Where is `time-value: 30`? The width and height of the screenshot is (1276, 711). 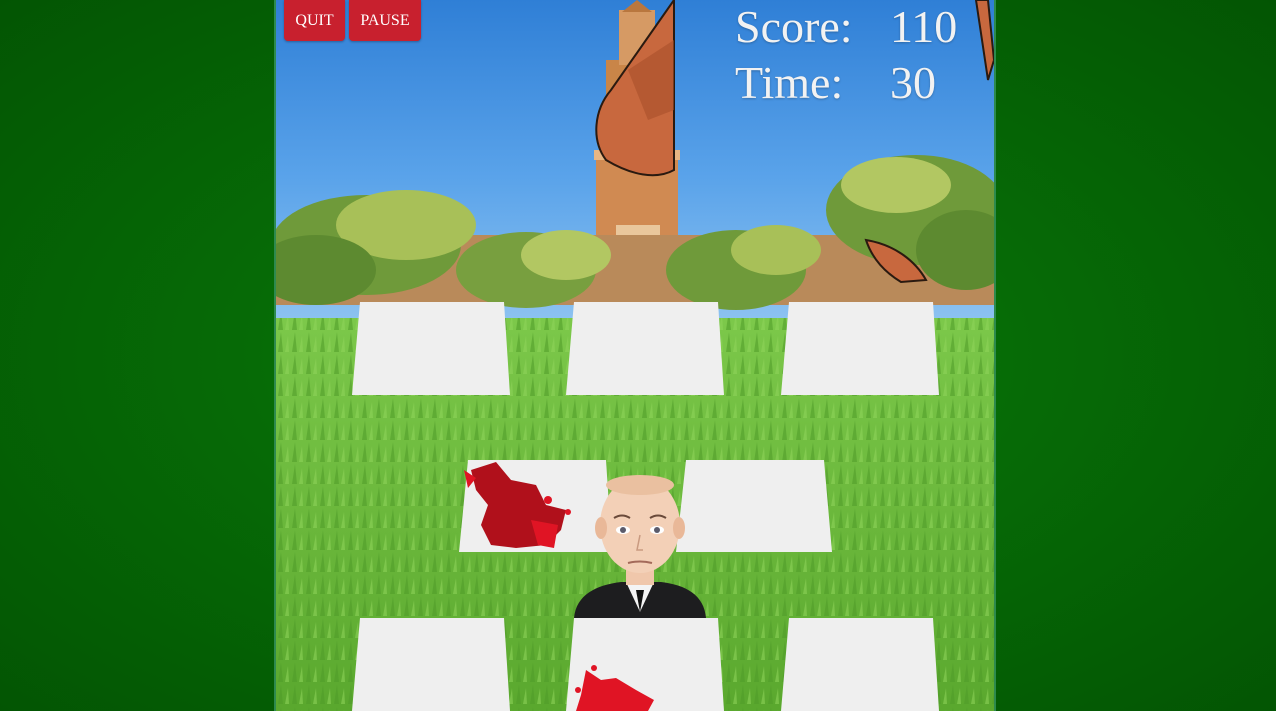
time-value: 30 is located at coordinates (913, 82).